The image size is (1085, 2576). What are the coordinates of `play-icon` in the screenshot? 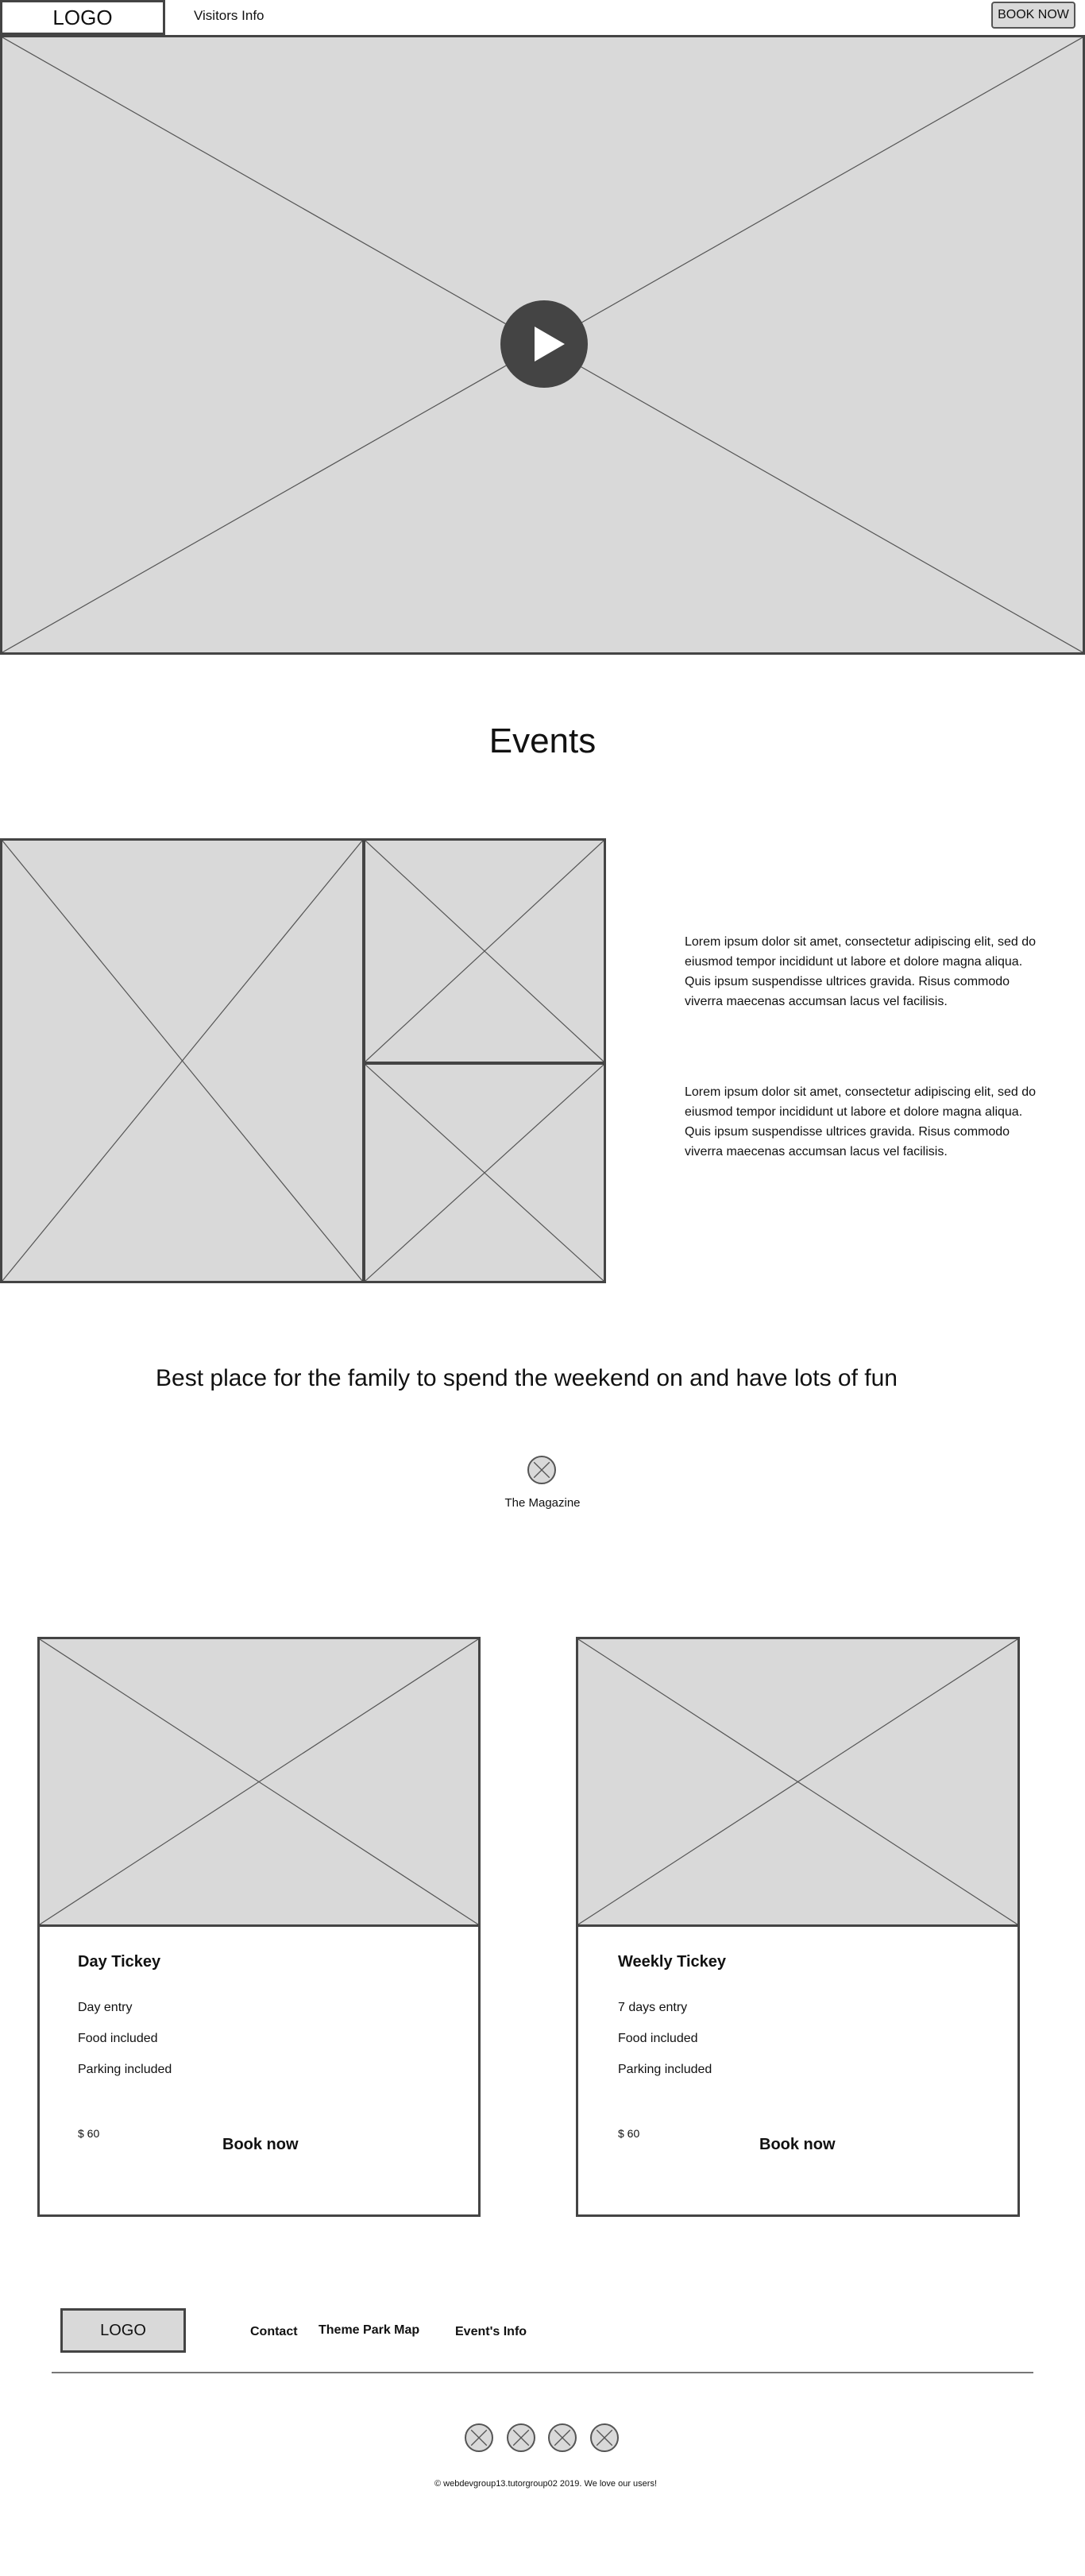 It's located at (544, 344).